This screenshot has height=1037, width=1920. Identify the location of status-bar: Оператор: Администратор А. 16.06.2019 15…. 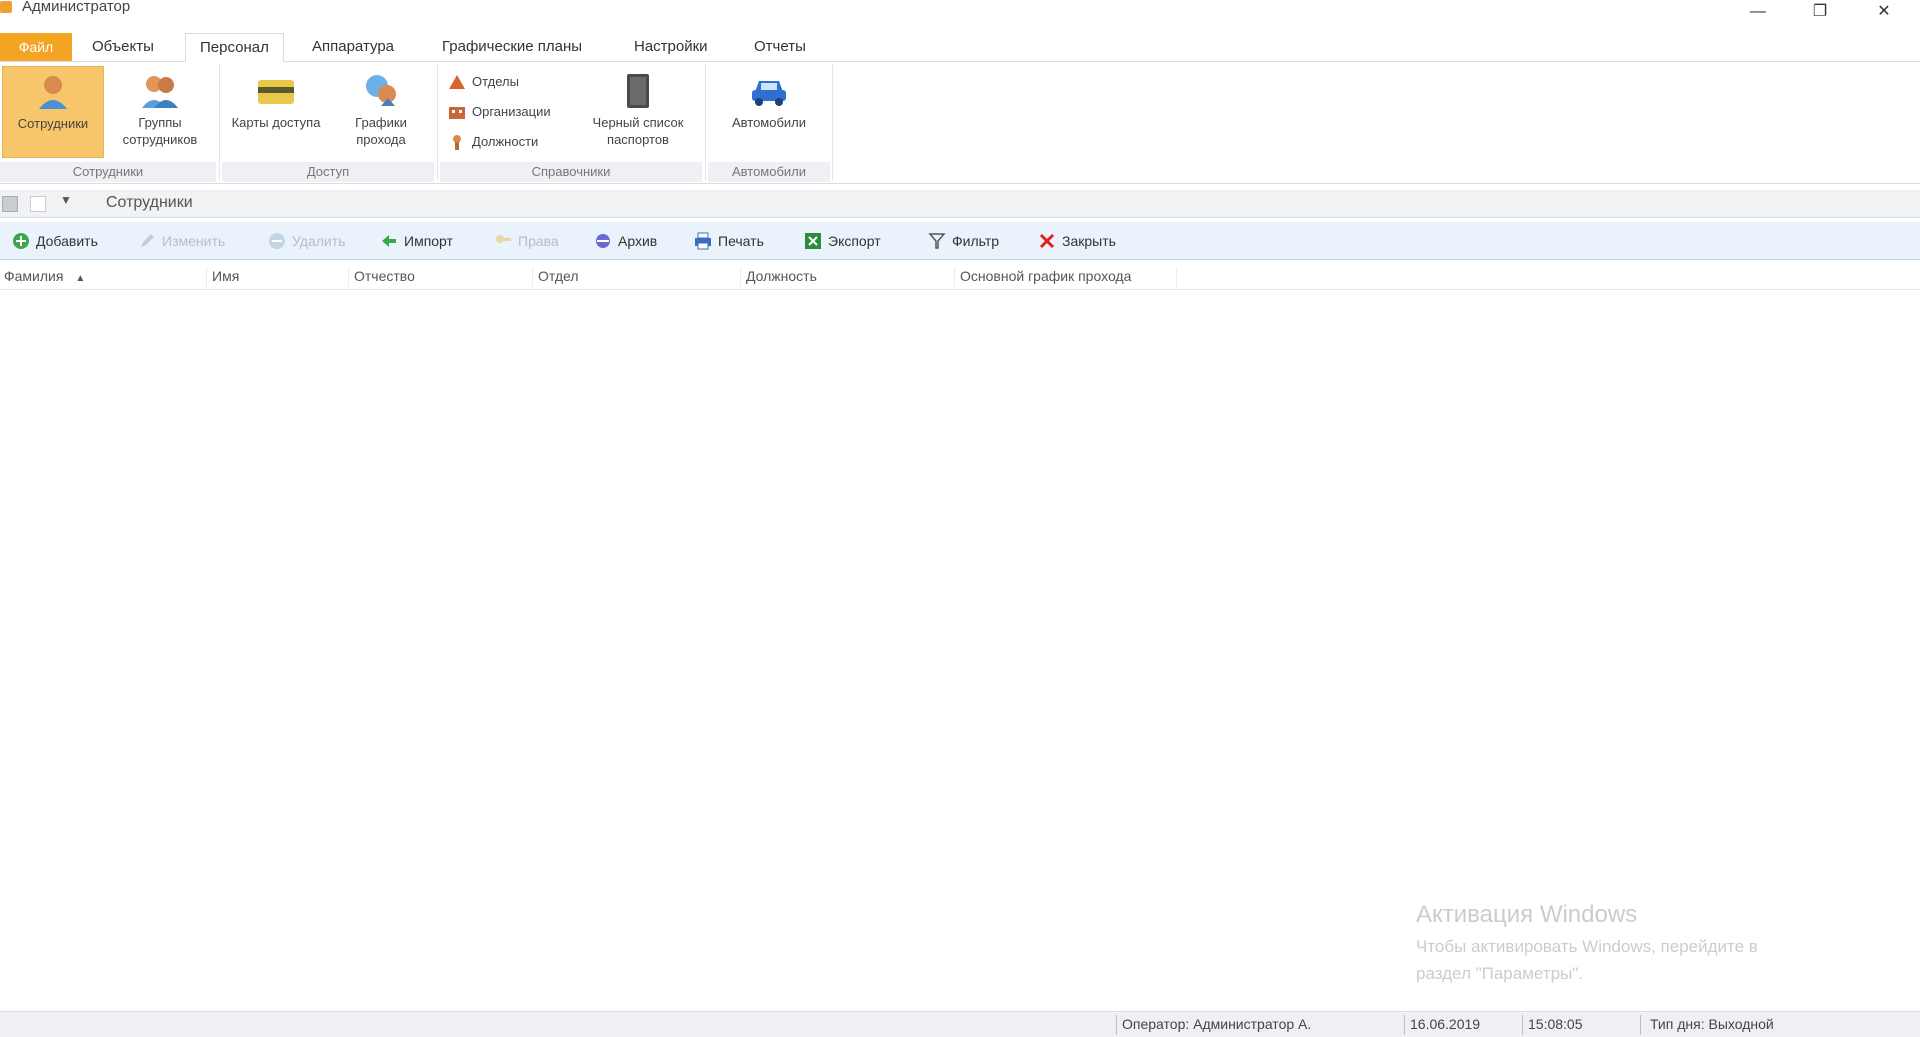
(960, 1024).